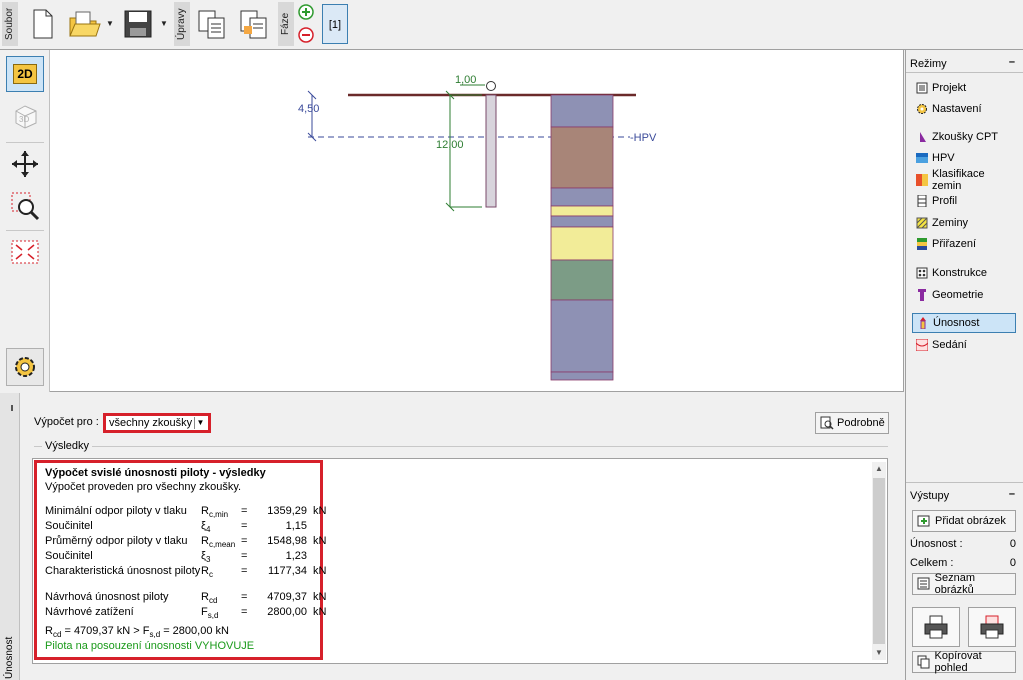 This screenshot has width=1023, height=680. I want to click on remove-phase-icon, so click(306, 35).